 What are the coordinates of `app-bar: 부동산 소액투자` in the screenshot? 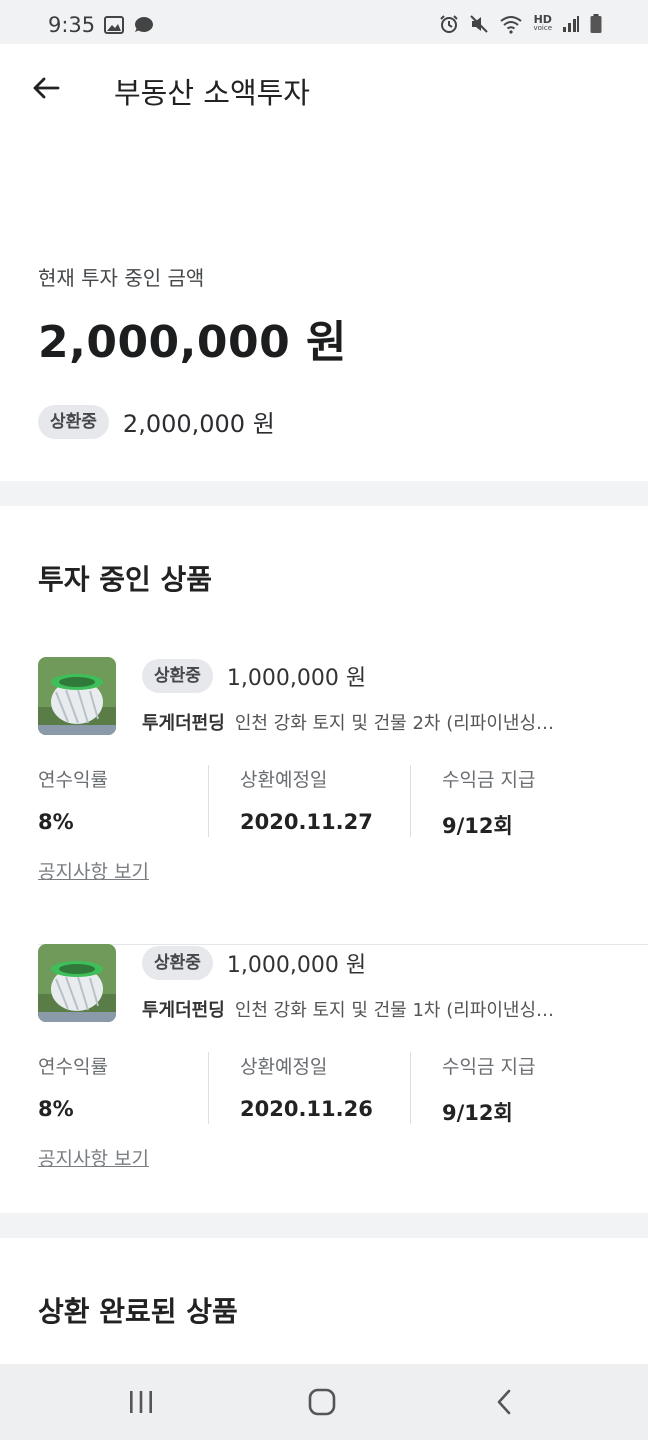 It's located at (324, 89).